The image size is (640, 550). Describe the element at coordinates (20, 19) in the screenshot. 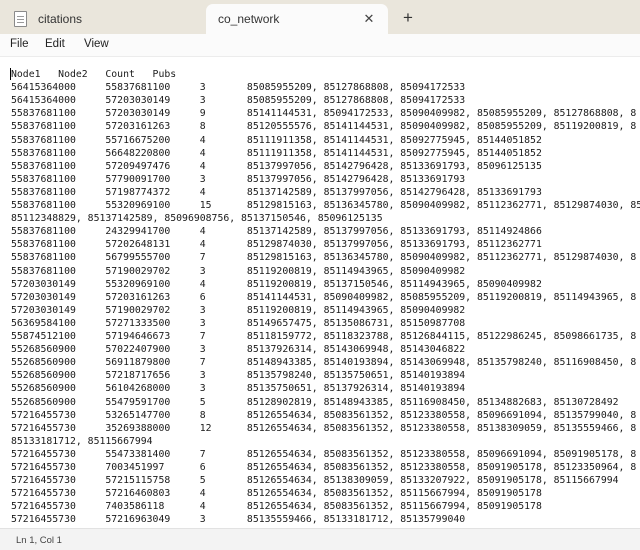

I see `file-icon` at that location.